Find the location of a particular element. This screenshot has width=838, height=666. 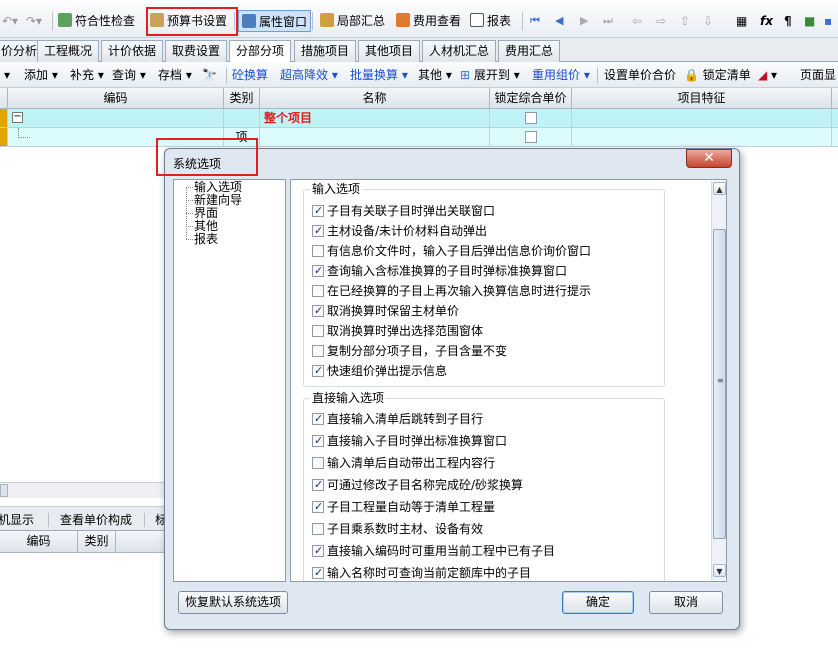

set-unit-price-button: 设置单价合价 is located at coordinates (640, 75).